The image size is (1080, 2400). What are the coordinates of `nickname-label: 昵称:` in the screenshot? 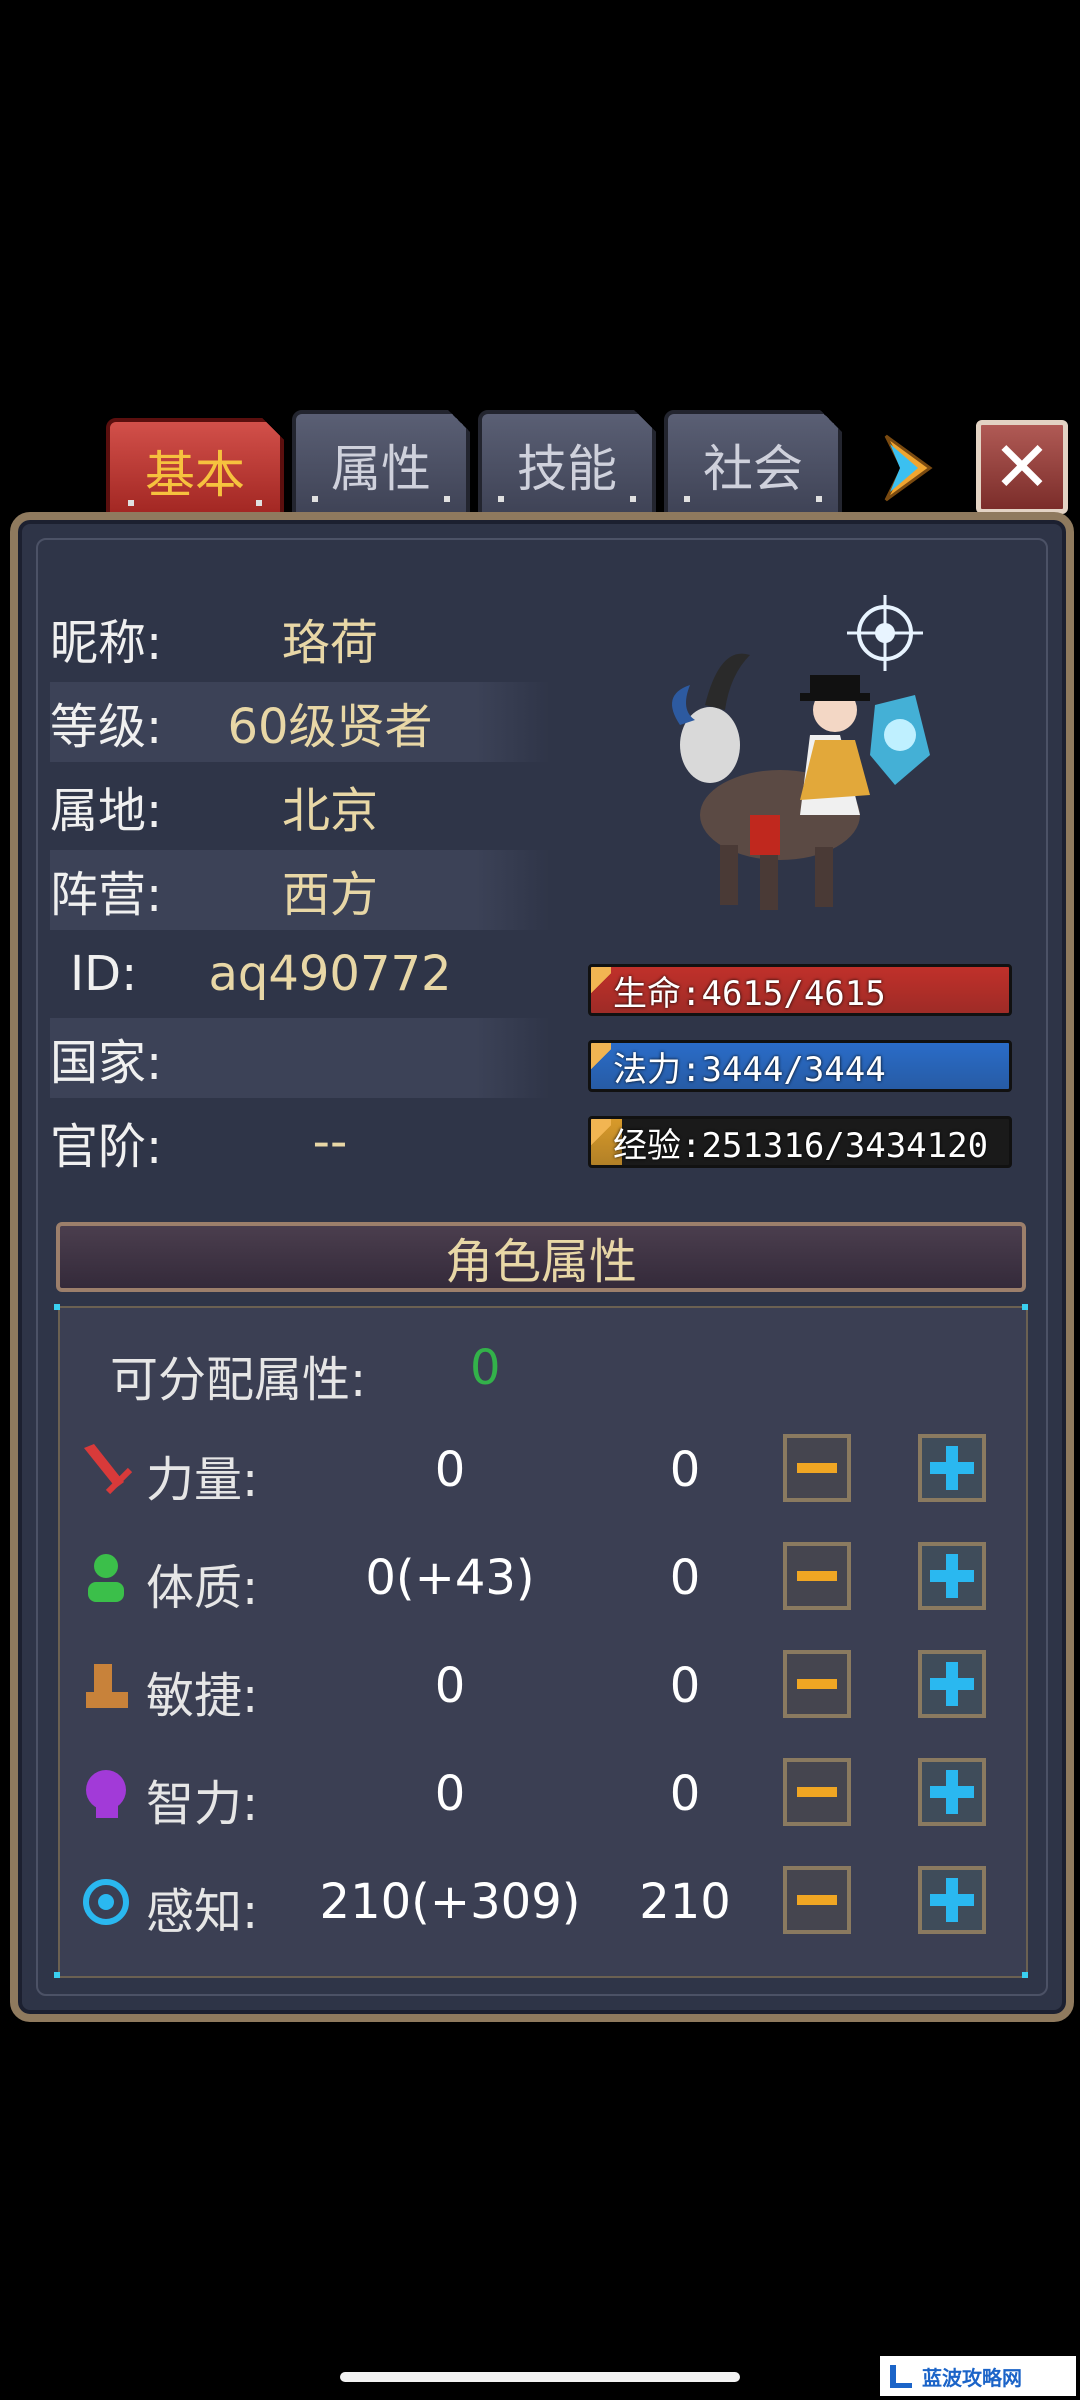 It's located at (106, 643).